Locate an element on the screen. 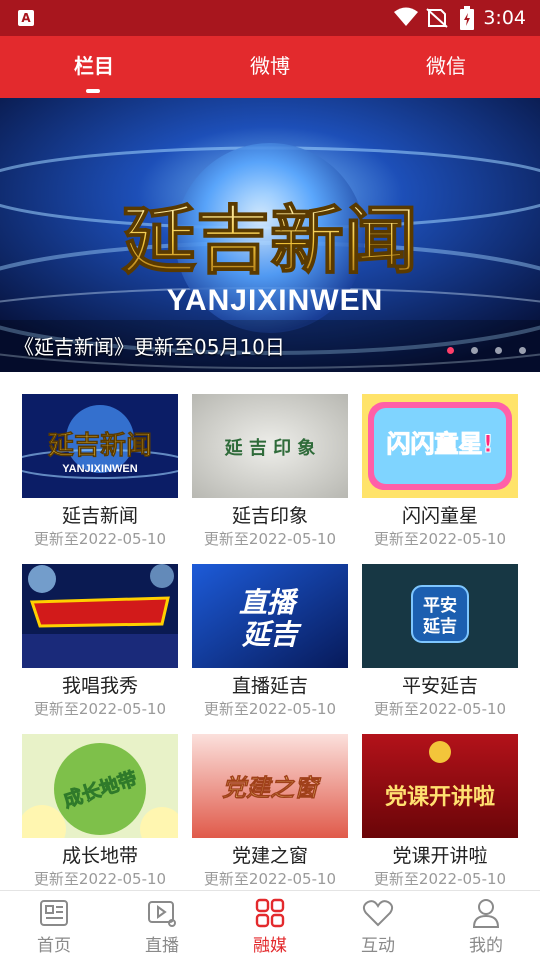 The width and height of the screenshot is (540, 961). program-title: 闪闪童星 is located at coordinates (439, 516).